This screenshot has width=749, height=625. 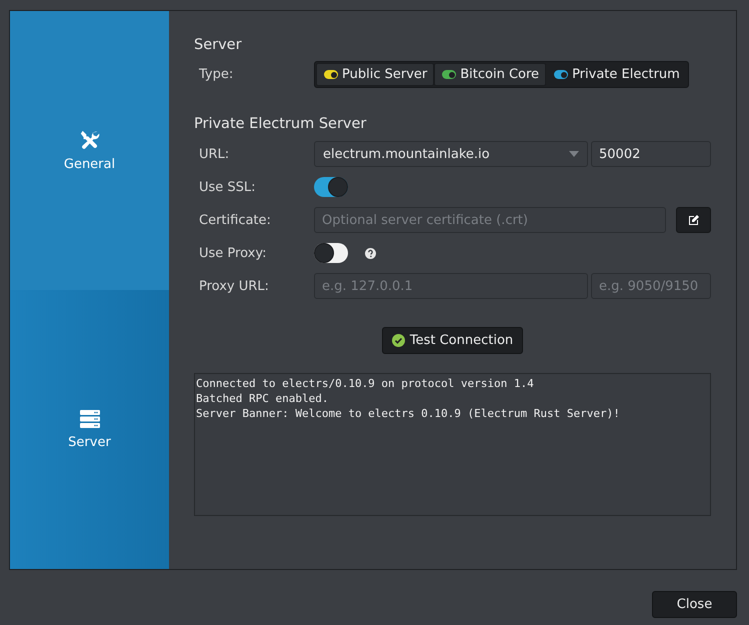 I want to click on port-field: 50002, so click(x=651, y=154).